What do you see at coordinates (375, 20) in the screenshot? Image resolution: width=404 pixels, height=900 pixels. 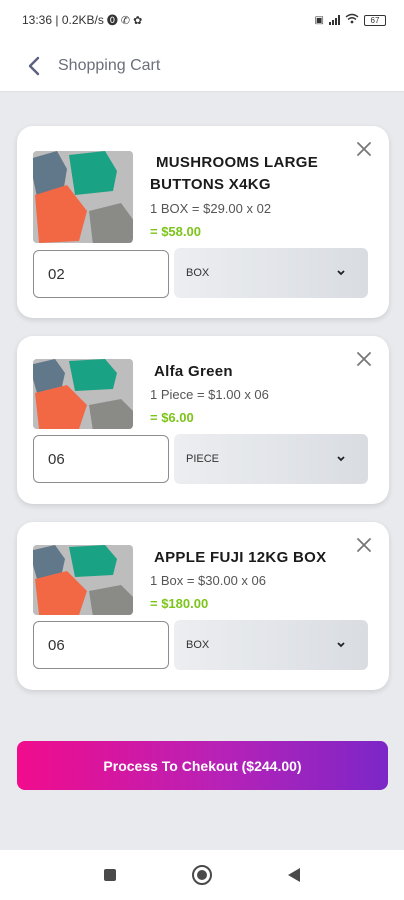 I see `battery-icon: 67` at bounding box center [375, 20].